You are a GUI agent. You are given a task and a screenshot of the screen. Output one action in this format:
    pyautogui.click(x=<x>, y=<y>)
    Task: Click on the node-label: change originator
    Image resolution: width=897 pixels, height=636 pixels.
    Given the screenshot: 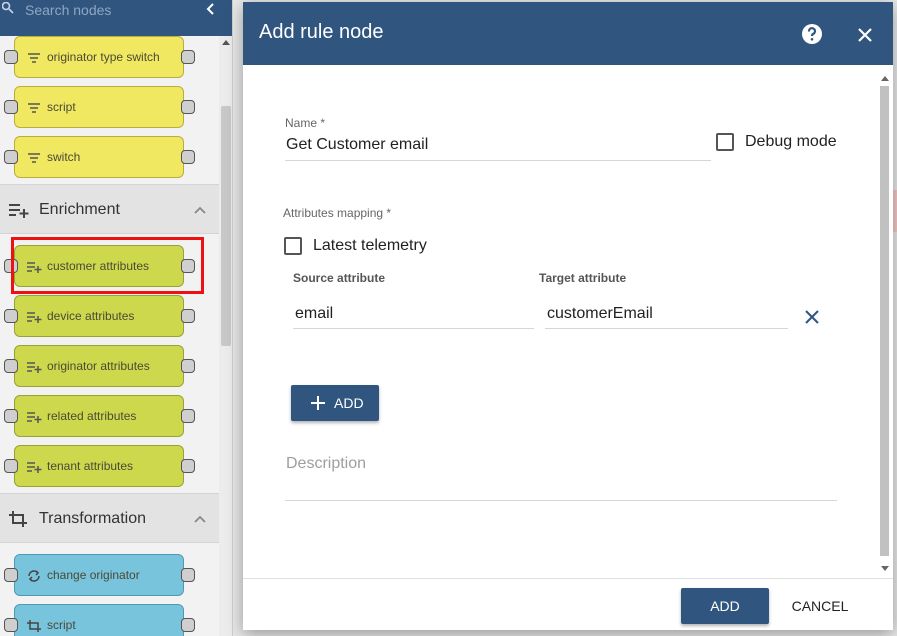 What is the action you would take?
    pyautogui.click(x=93, y=575)
    